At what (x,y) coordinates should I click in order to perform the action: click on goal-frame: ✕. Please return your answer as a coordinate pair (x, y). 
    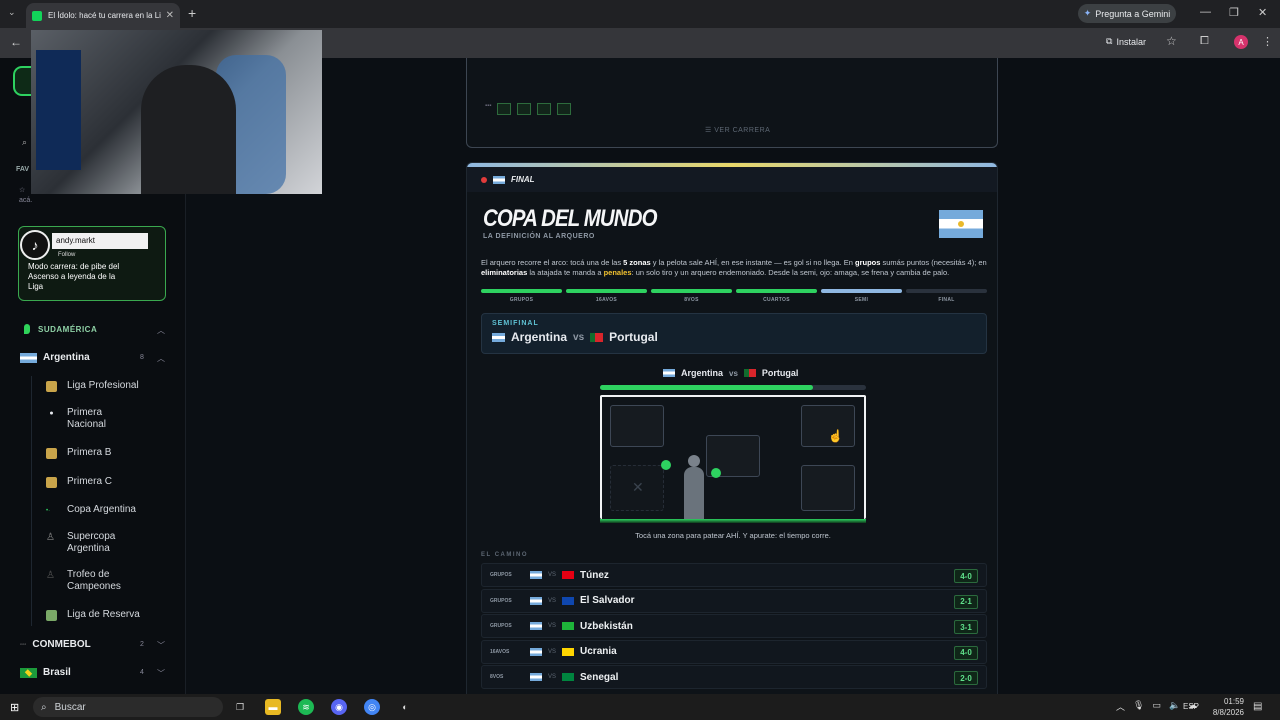
    Looking at the image, I should click on (733, 457).